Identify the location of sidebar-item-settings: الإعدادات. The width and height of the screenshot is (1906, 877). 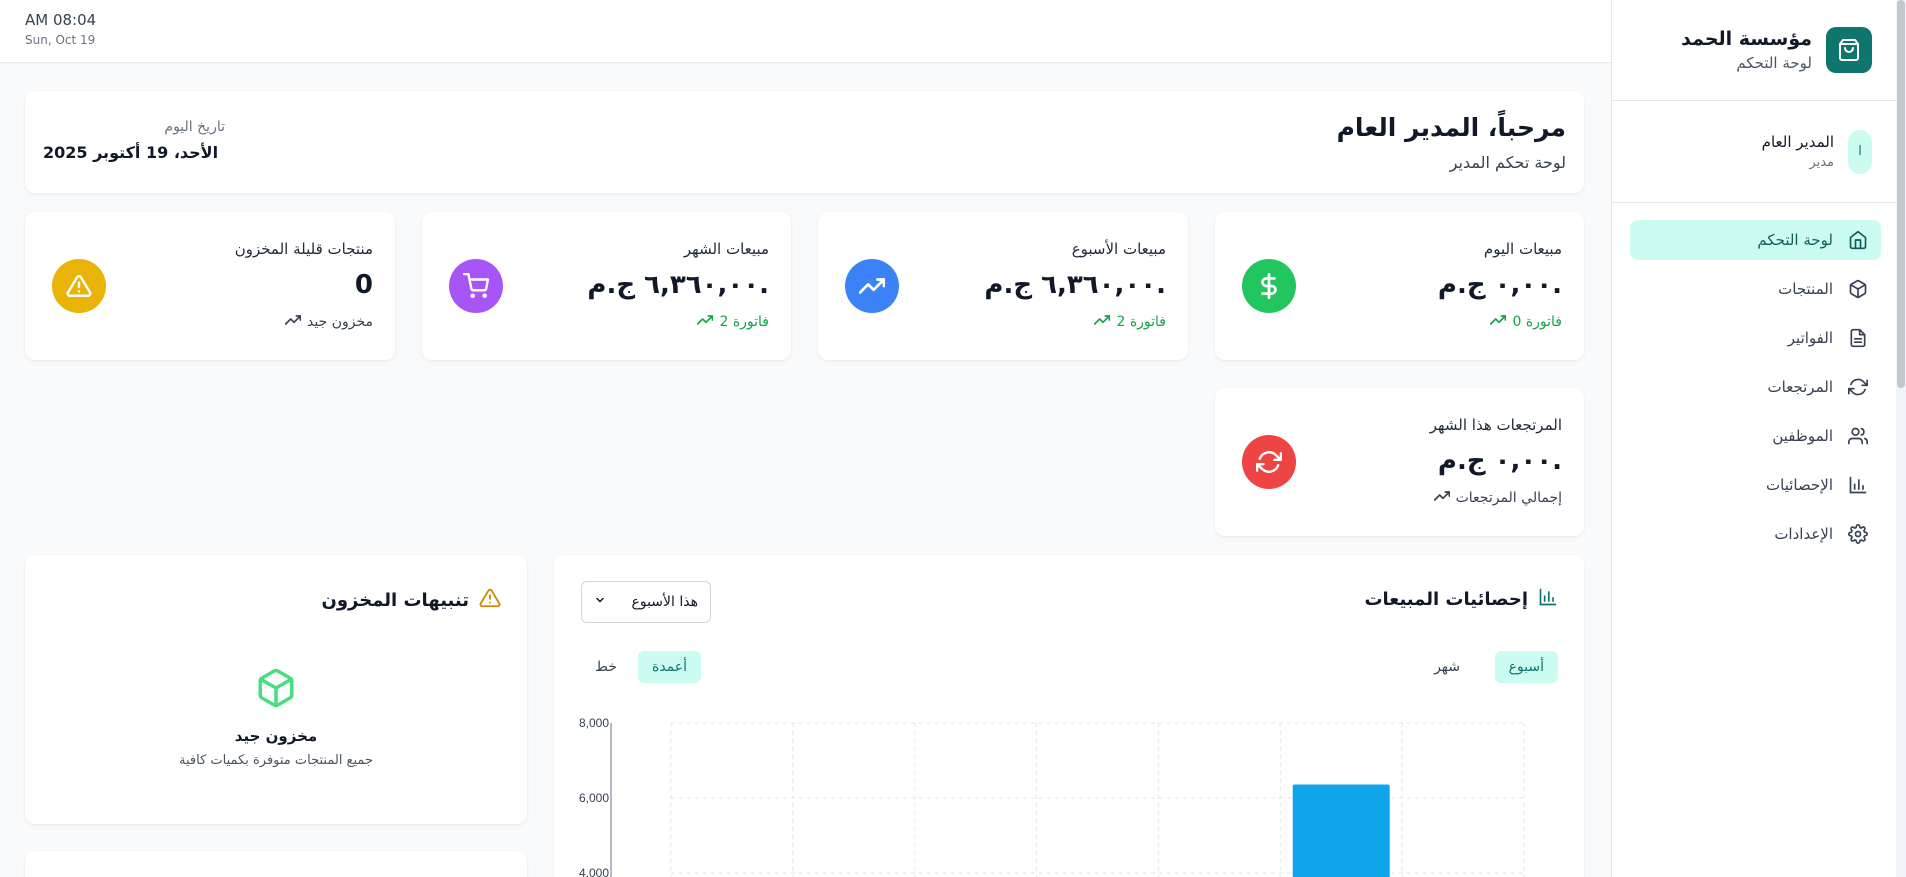
(1755, 534).